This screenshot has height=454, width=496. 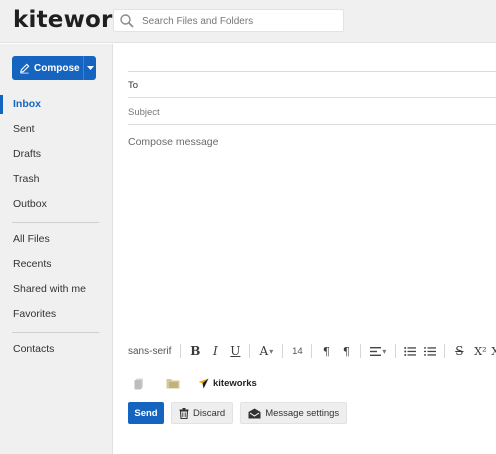 What do you see at coordinates (127, 23) in the screenshot?
I see `search-icon` at bounding box center [127, 23].